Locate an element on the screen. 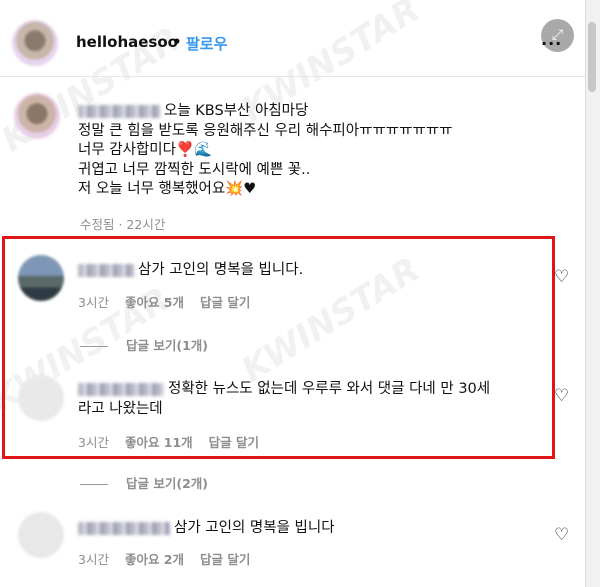  replies-line is located at coordinates (94, 484).